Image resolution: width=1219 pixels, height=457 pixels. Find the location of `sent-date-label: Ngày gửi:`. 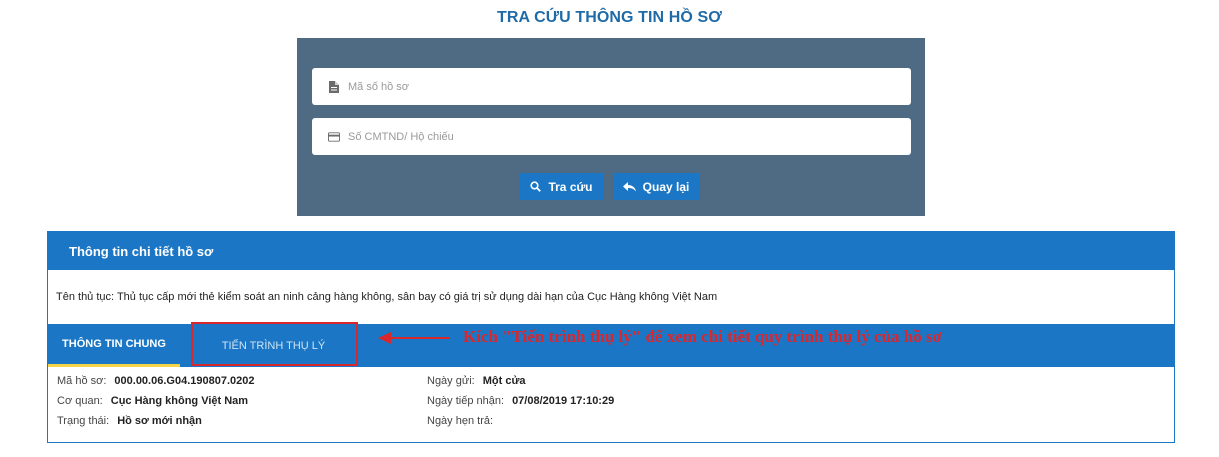

sent-date-label: Ngày gửi: is located at coordinates (451, 381).